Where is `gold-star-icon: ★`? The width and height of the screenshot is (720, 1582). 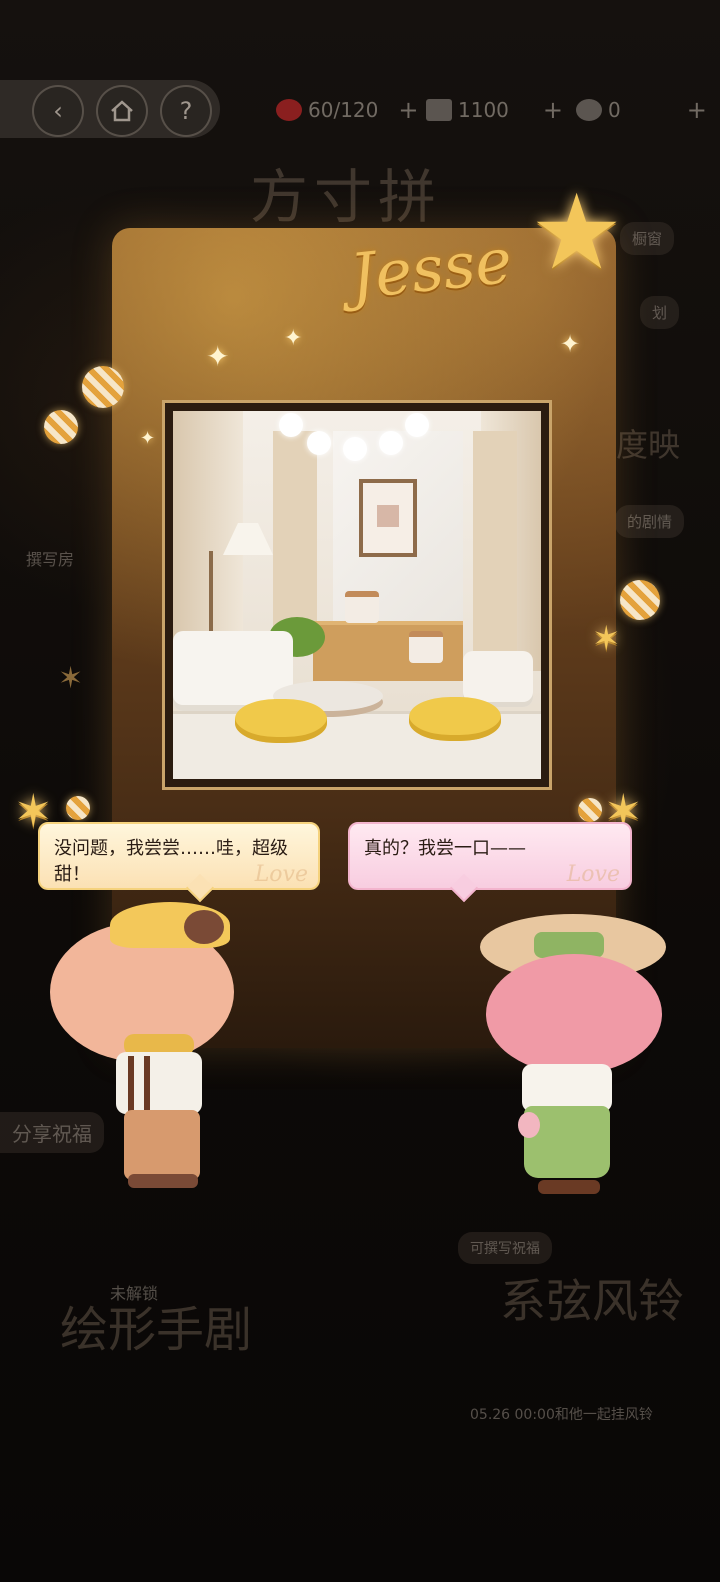 gold-star-icon: ★ is located at coordinates (577, 232).